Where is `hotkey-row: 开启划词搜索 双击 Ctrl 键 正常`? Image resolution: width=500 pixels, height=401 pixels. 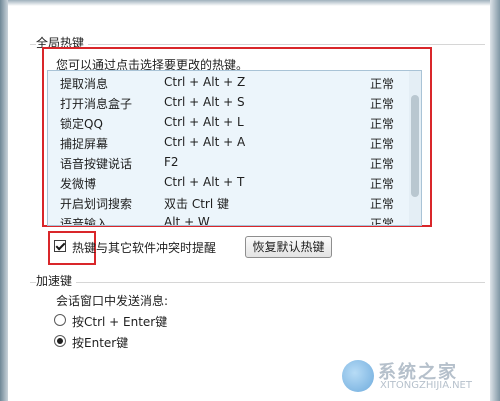
hotkey-row: 开启划词搜索 双击 Ctrl 键 正常 is located at coordinates (228, 203).